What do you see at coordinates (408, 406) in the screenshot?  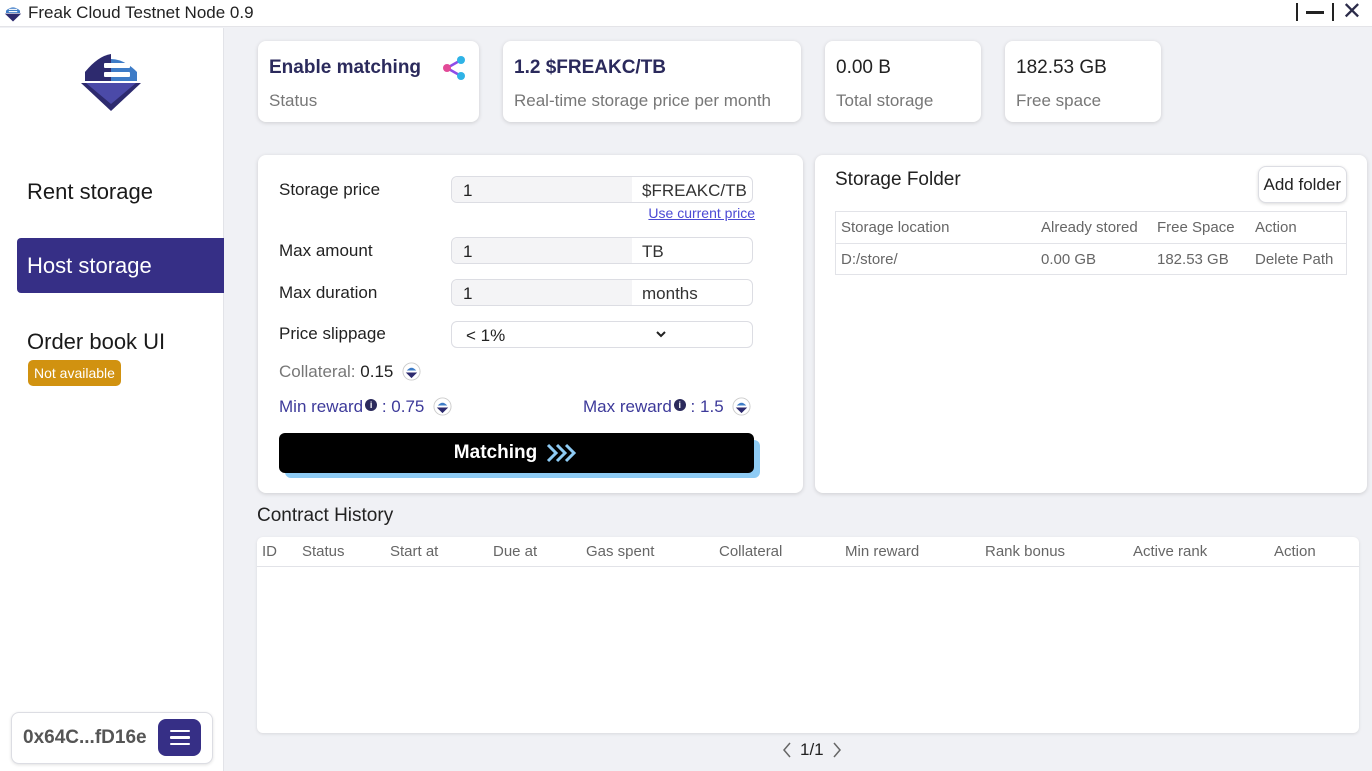 I see `min-reward-value: 0.75` at bounding box center [408, 406].